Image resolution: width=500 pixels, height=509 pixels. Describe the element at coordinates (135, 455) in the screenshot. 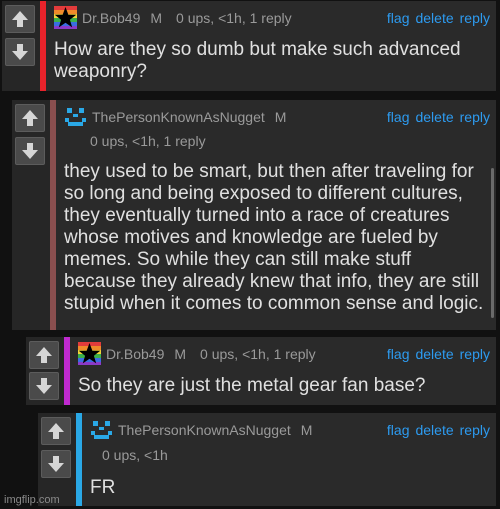

I see `comment-stats: 0 ups, <1h` at that location.